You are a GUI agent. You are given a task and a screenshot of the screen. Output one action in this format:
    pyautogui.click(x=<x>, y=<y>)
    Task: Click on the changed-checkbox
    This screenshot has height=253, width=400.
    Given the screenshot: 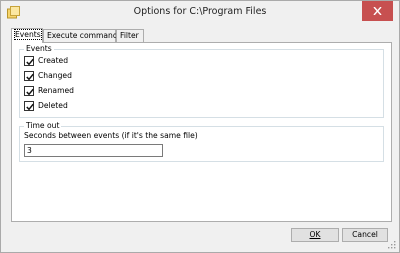 What is the action you would take?
    pyautogui.click(x=29, y=76)
    